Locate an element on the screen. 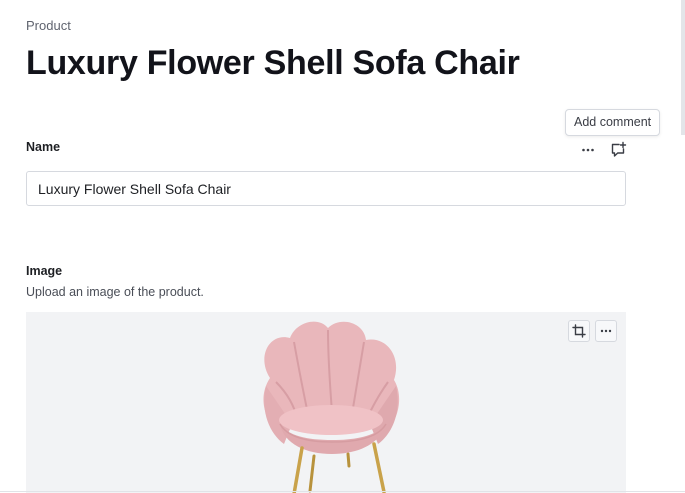  name-field is located at coordinates (326, 188).